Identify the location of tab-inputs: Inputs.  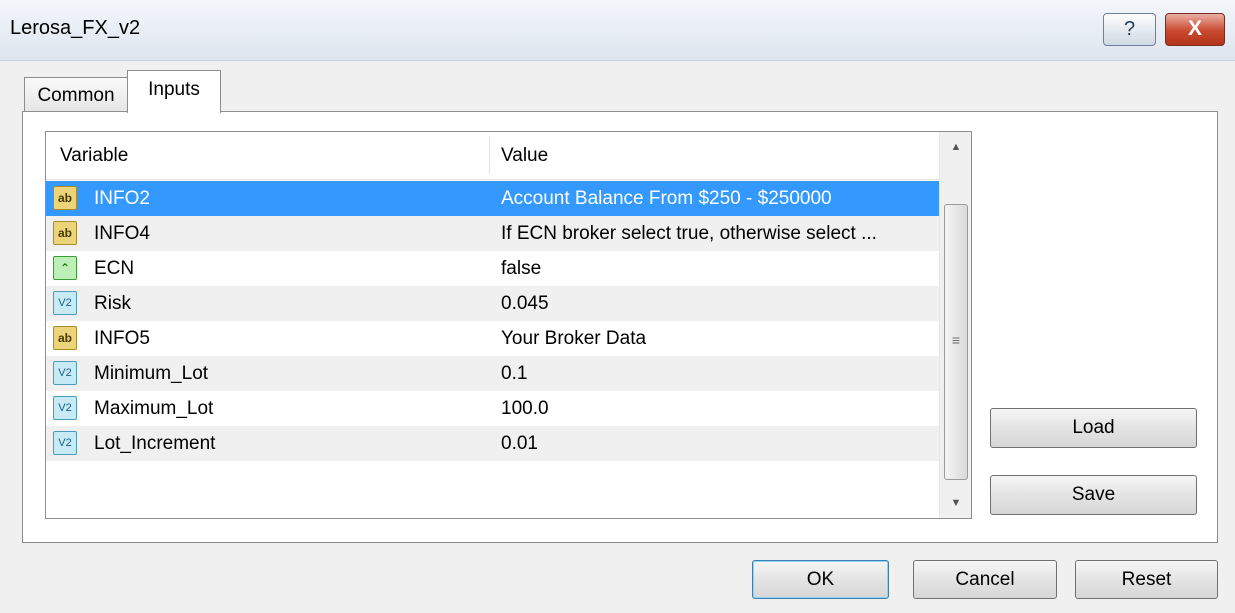
(174, 91).